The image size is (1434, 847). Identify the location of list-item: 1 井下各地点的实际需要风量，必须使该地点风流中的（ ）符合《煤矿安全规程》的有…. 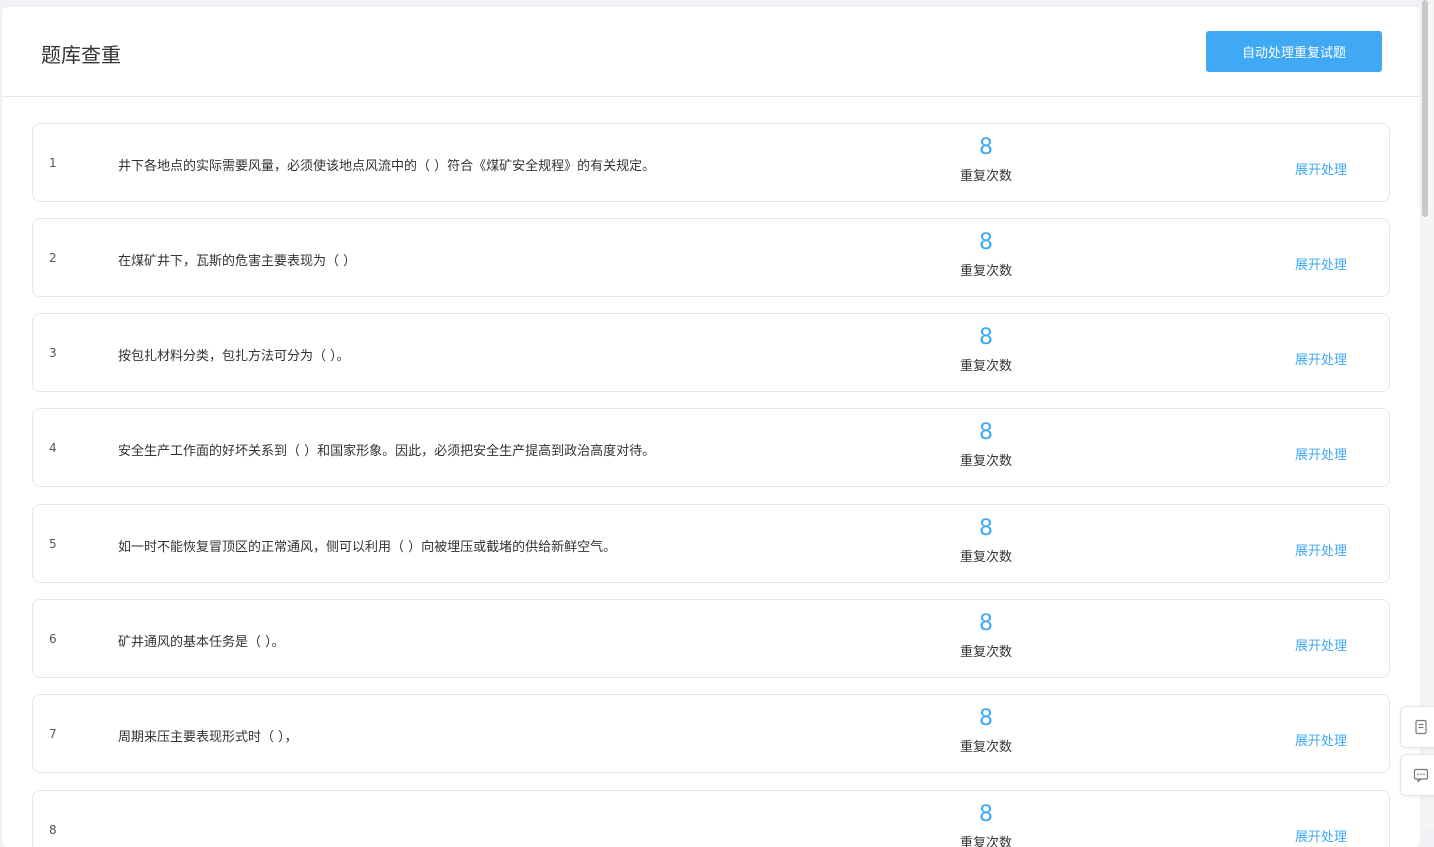
(711, 162).